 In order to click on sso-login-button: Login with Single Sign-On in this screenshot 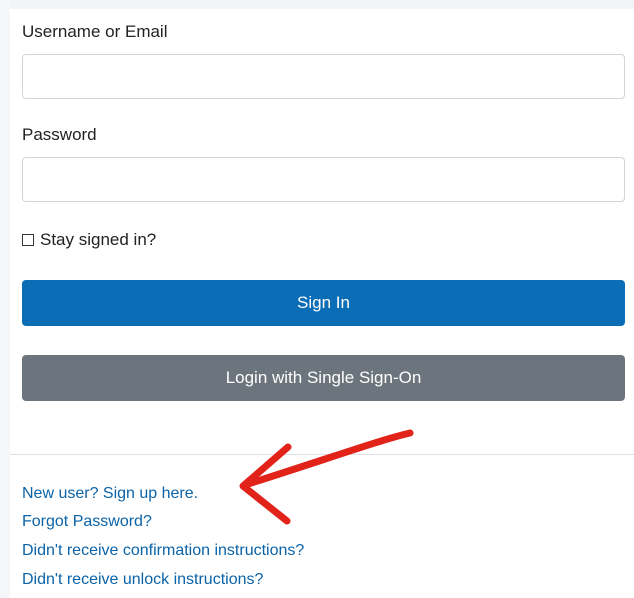, I will do `click(323, 378)`.